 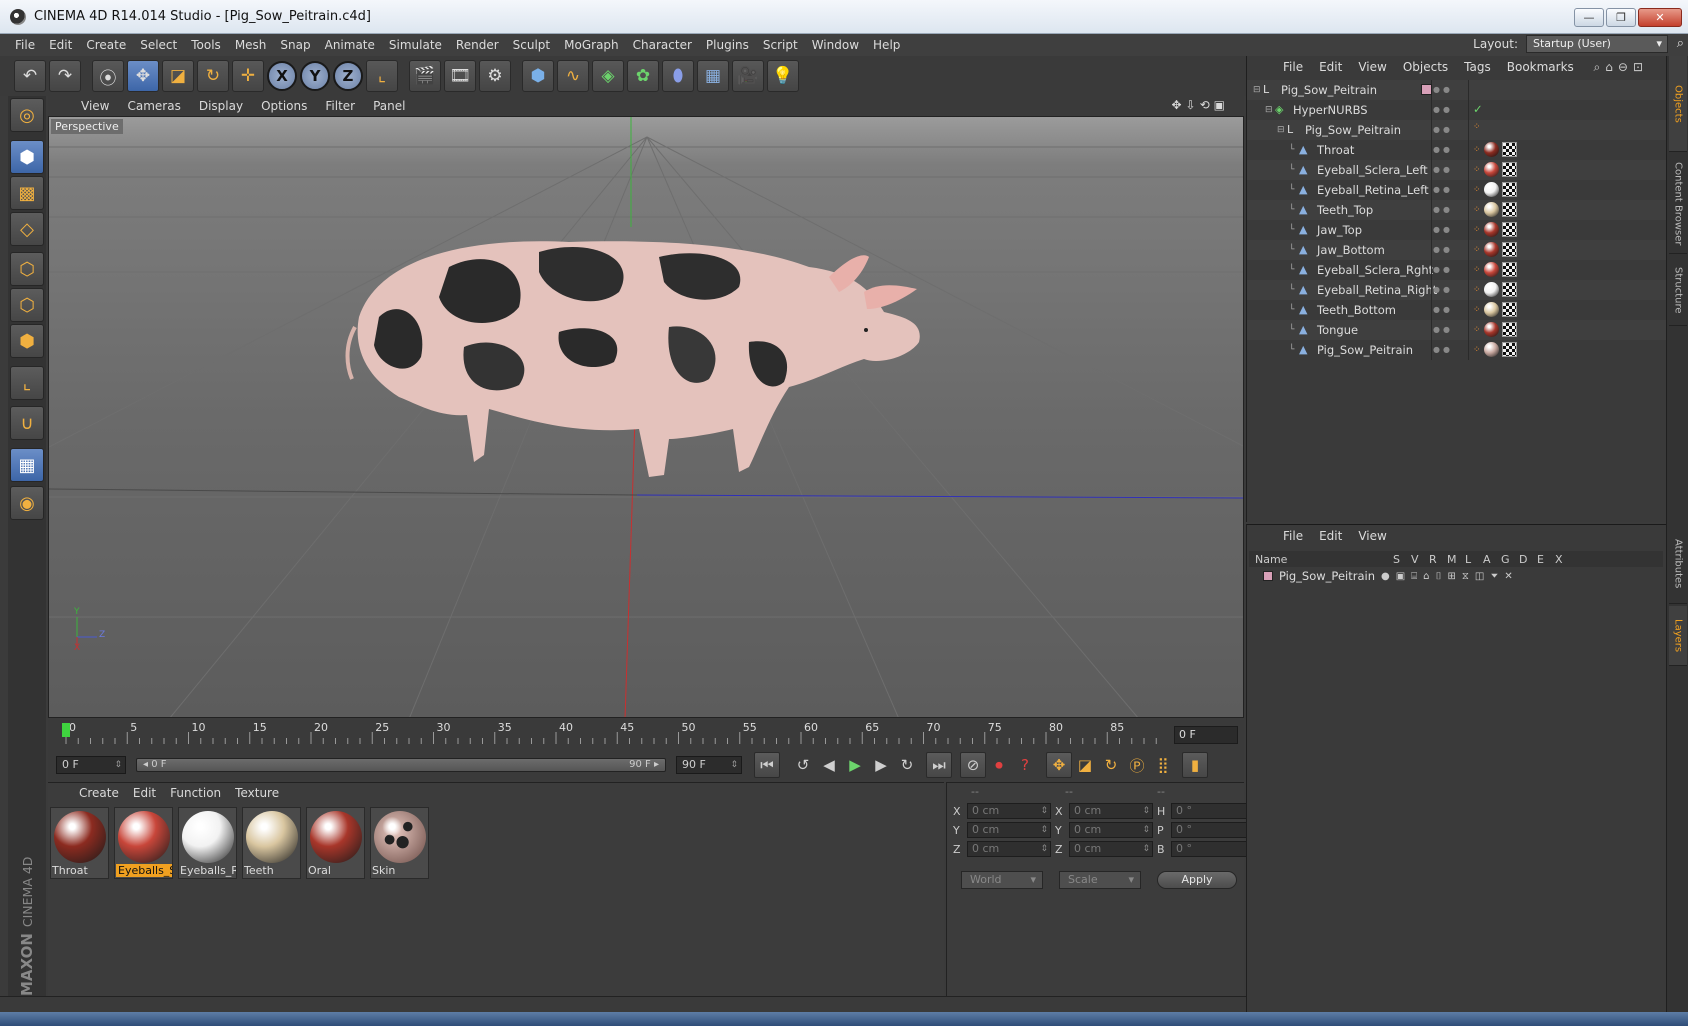 What do you see at coordinates (251, 45) in the screenshot?
I see `menu-mesh: Mesh` at bounding box center [251, 45].